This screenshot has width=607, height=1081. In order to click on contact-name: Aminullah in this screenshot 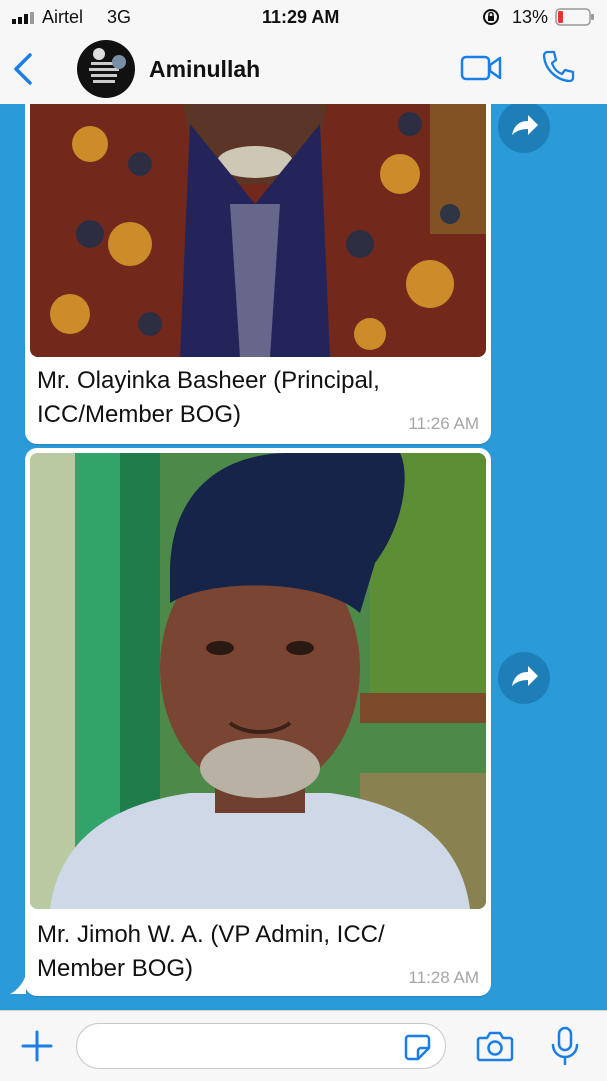, I will do `click(204, 69)`.